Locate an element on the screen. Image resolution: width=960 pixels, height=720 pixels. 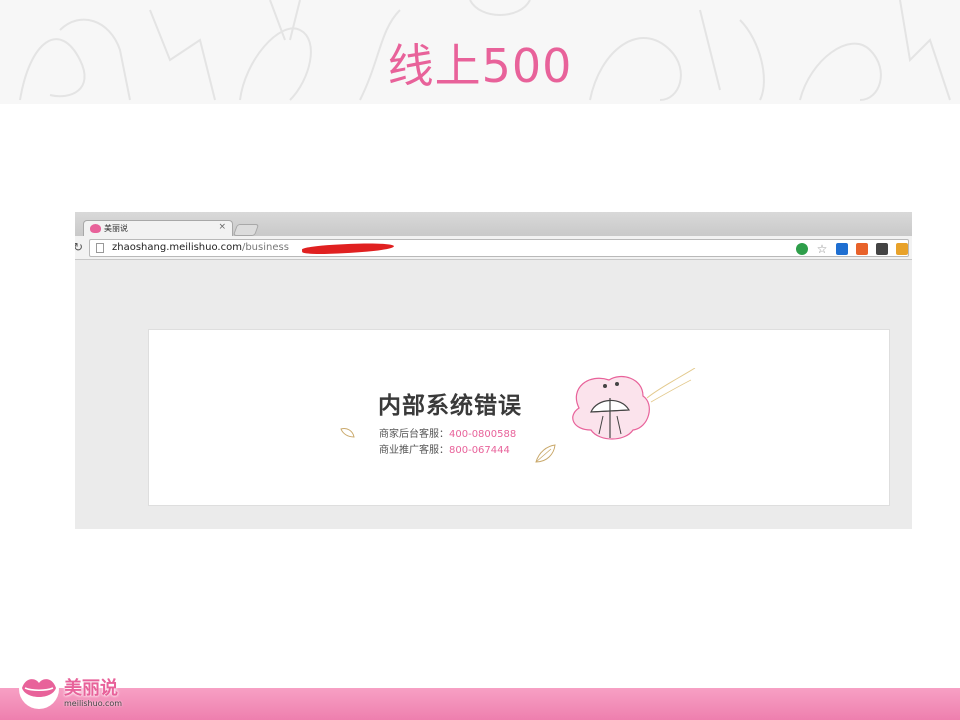
contact-label: 商家后台客服： is located at coordinates (414, 434).